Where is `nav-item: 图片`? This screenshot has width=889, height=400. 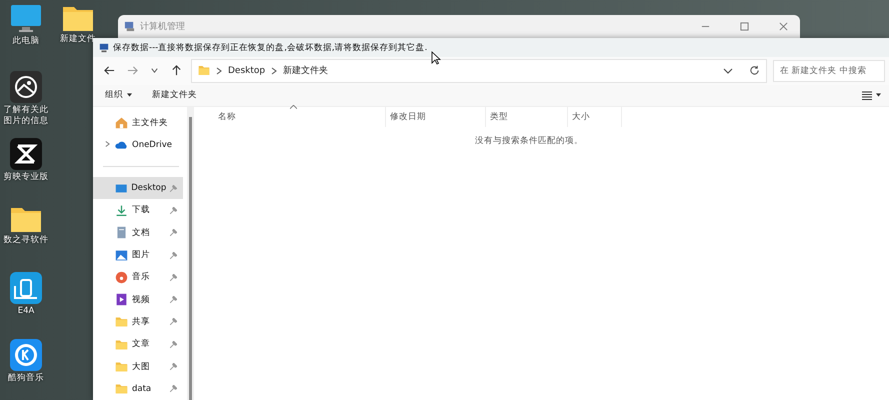 nav-item: 图片 is located at coordinates (138, 255).